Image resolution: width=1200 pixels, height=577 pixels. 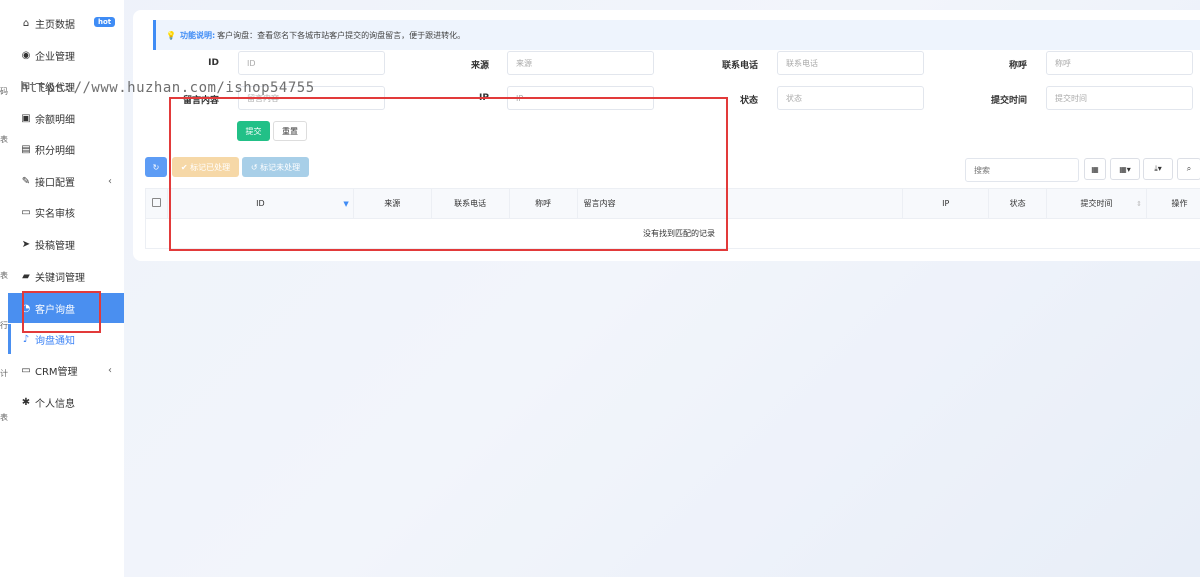 I want to click on sidebar-item-profile: ✱ 个人信息, so click(x=66, y=402).